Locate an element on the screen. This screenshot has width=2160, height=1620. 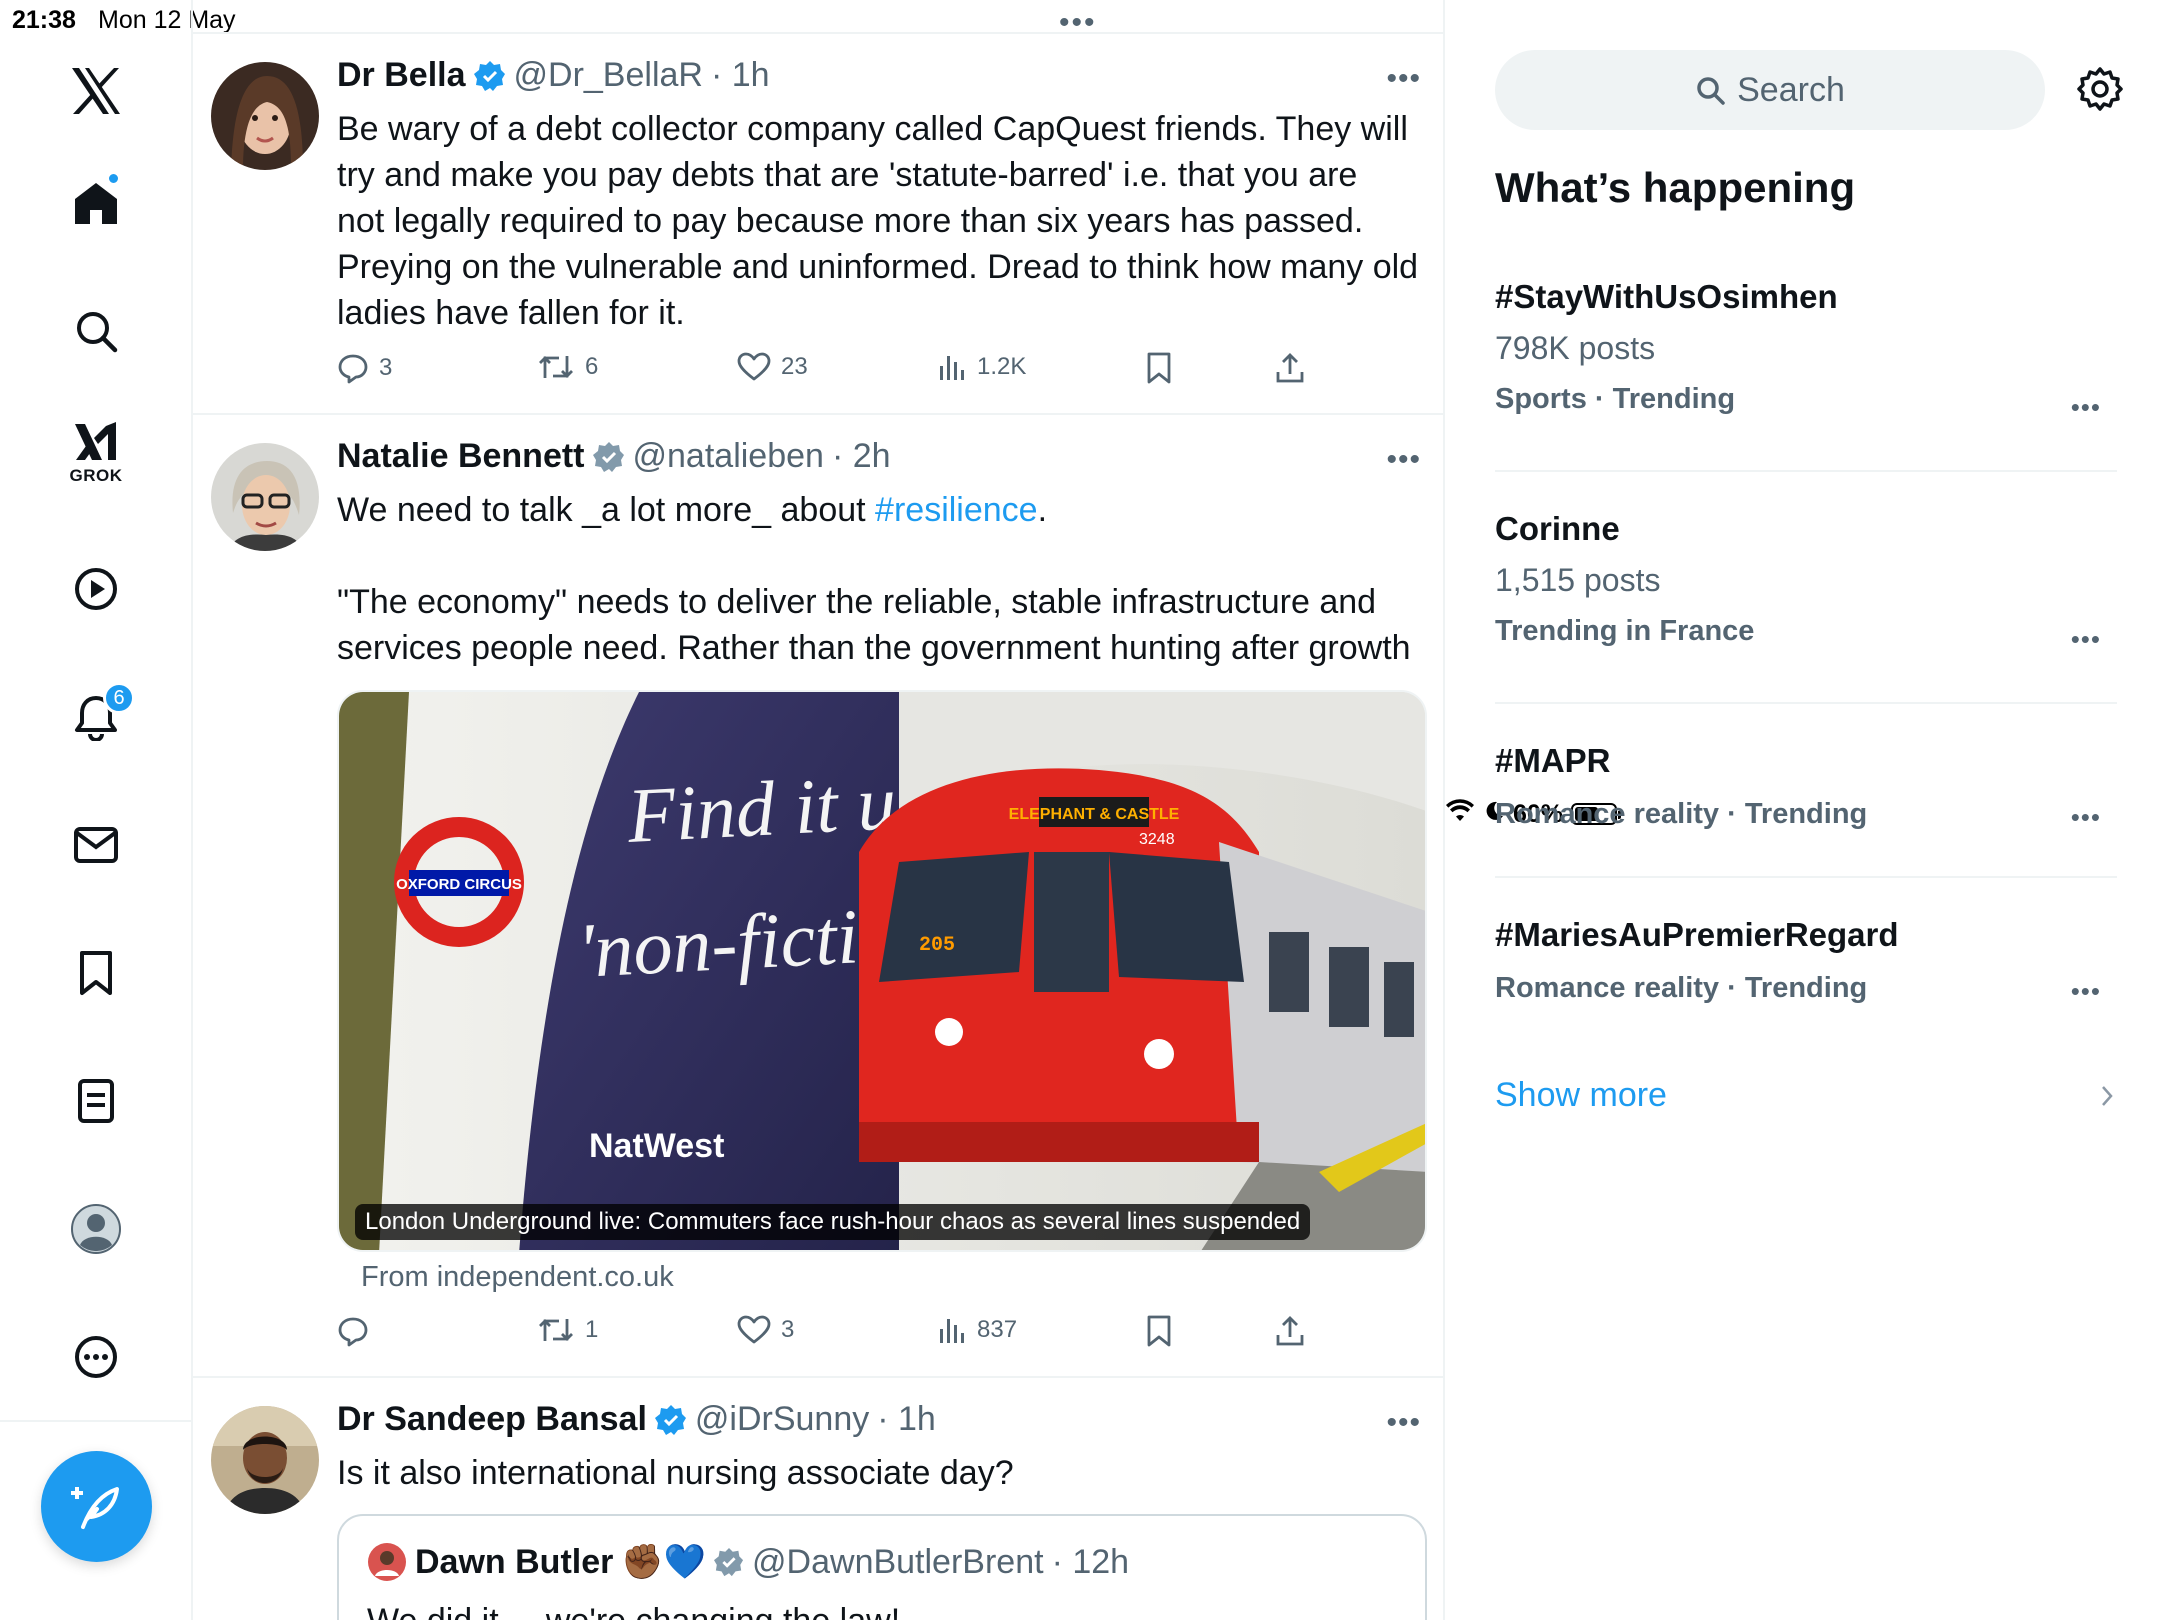
tweet-text-line: ladies have fallen for it. is located at coordinates (511, 313).